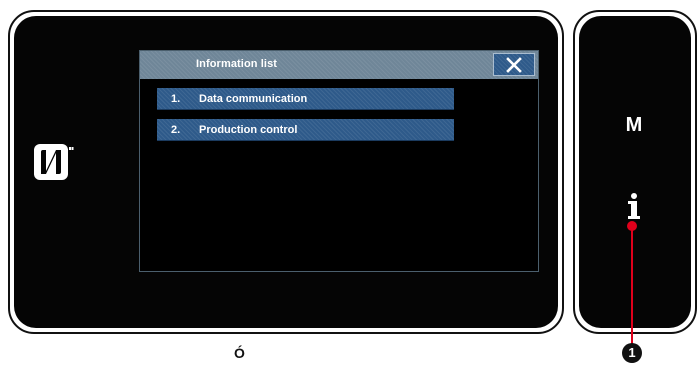  What do you see at coordinates (632, 285) in the screenshot?
I see `callout-leader-line` at bounding box center [632, 285].